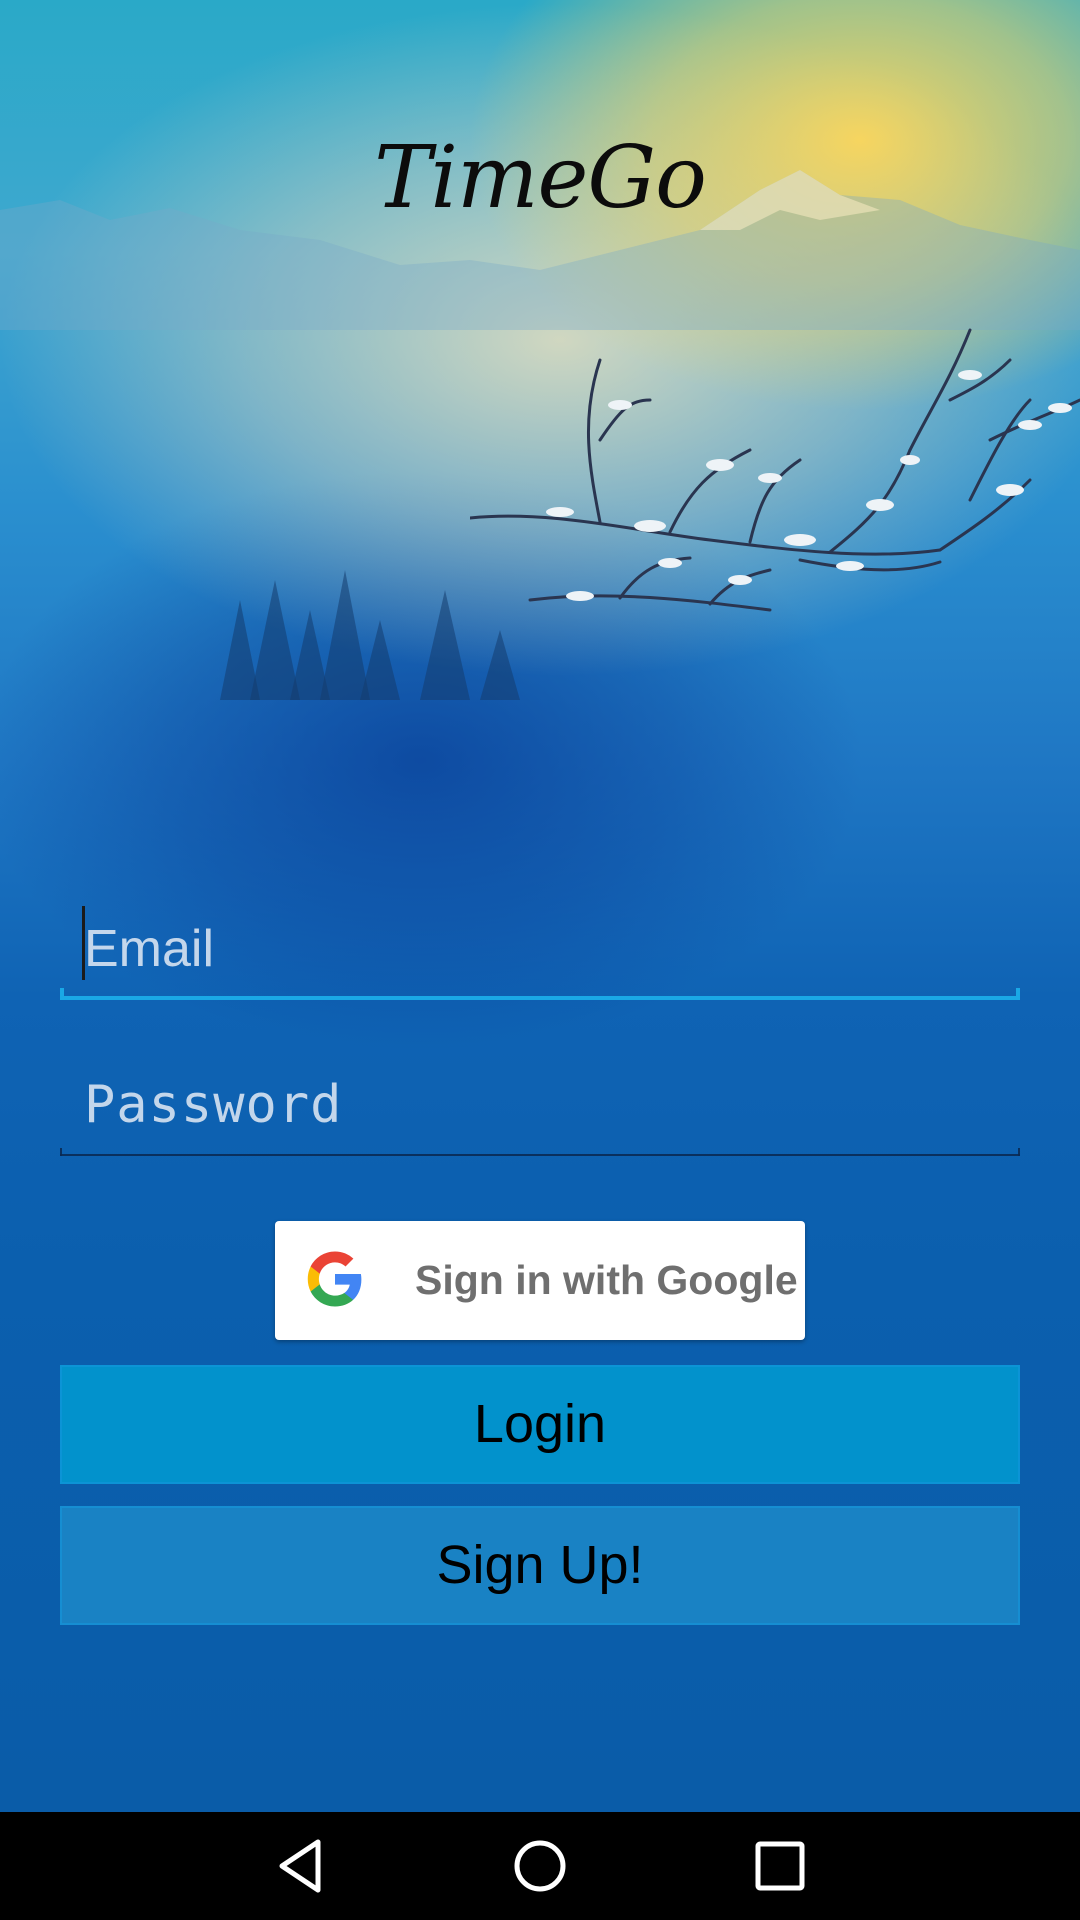 This screenshot has height=1920, width=1080. I want to click on email-field-container, so click(540, 953).